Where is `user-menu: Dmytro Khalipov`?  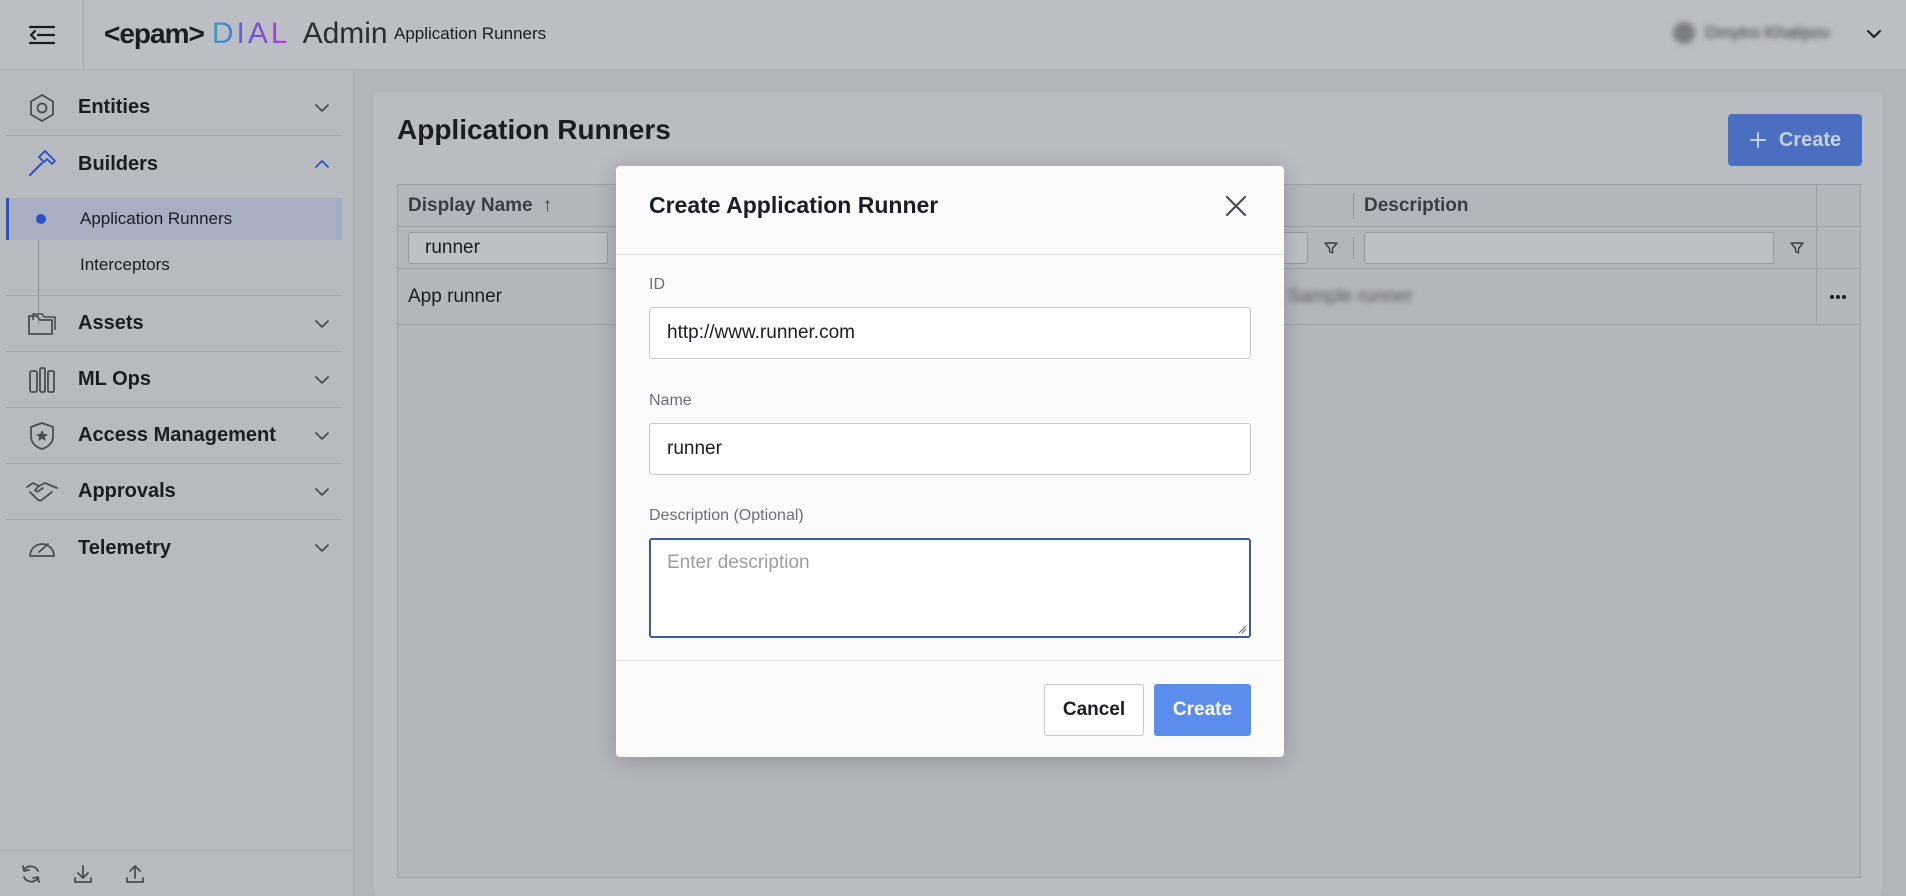
user-menu: Dmytro Khalipov is located at coordinates (1751, 33).